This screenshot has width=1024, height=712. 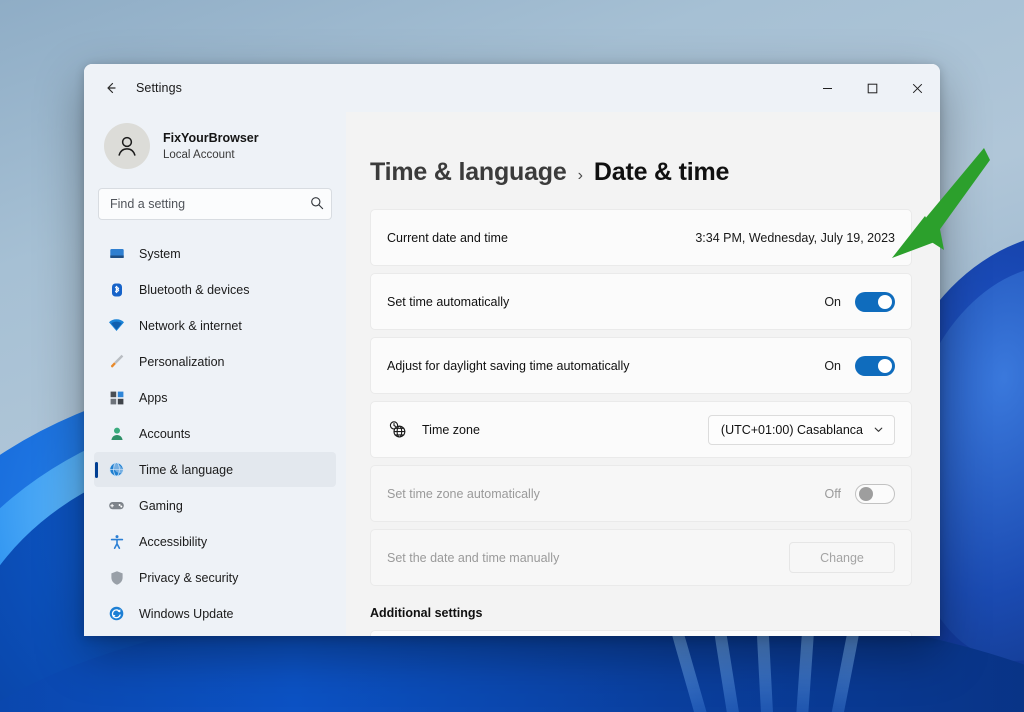 I want to click on row-set-time-automatically: Set time automatically On, so click(x=641, y=301).